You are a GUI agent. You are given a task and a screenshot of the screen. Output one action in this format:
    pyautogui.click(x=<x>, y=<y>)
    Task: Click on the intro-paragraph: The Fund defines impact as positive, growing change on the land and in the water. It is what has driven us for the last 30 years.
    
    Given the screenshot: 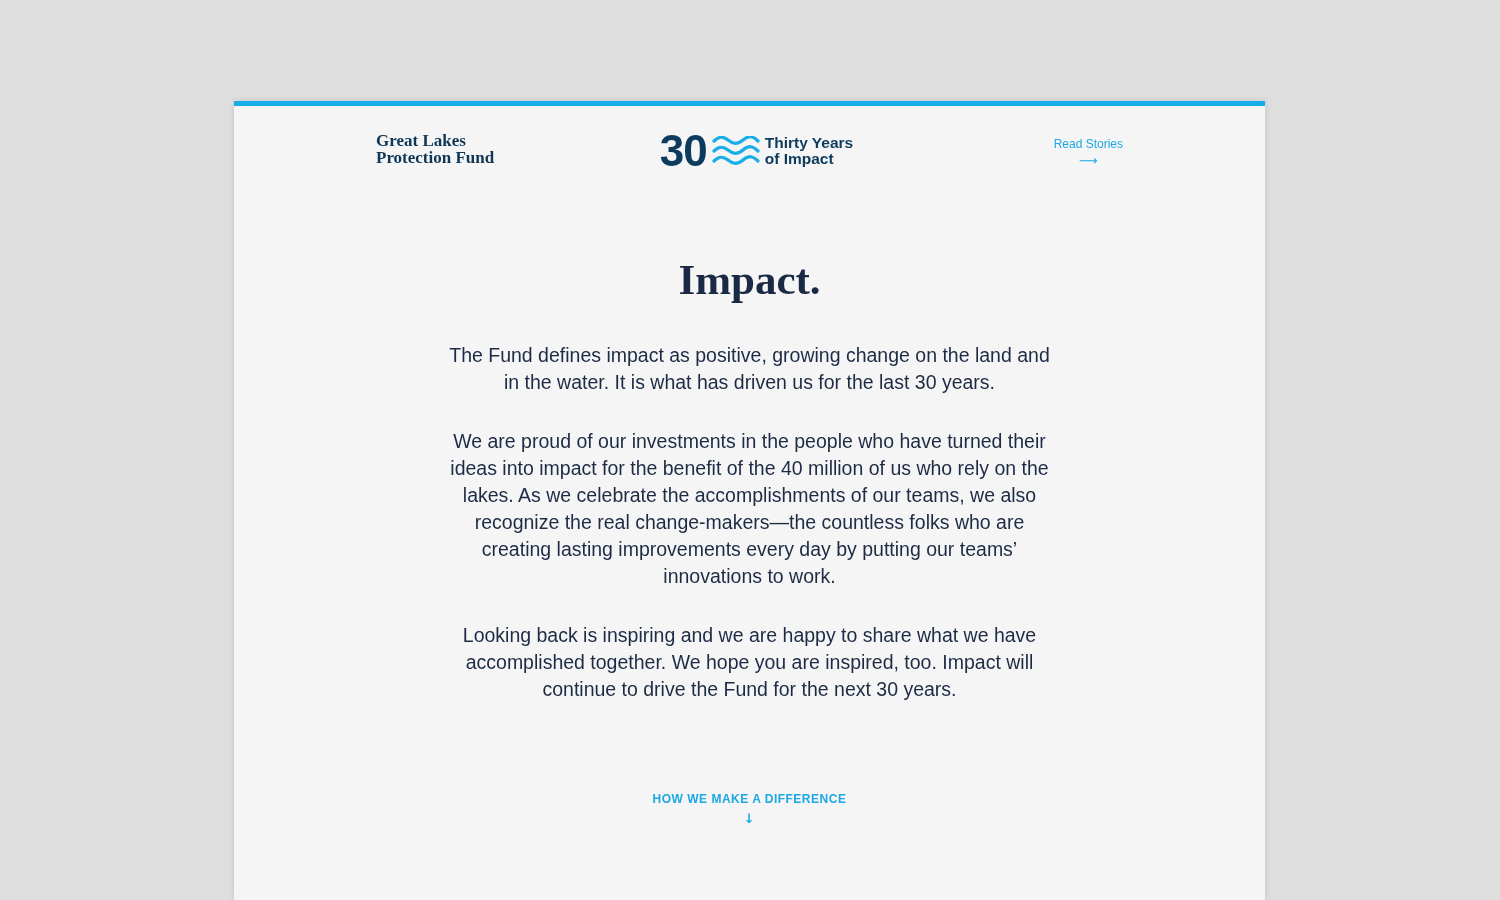 What is the action you would take?
    pyautogui.click(x=749, y=369)
    